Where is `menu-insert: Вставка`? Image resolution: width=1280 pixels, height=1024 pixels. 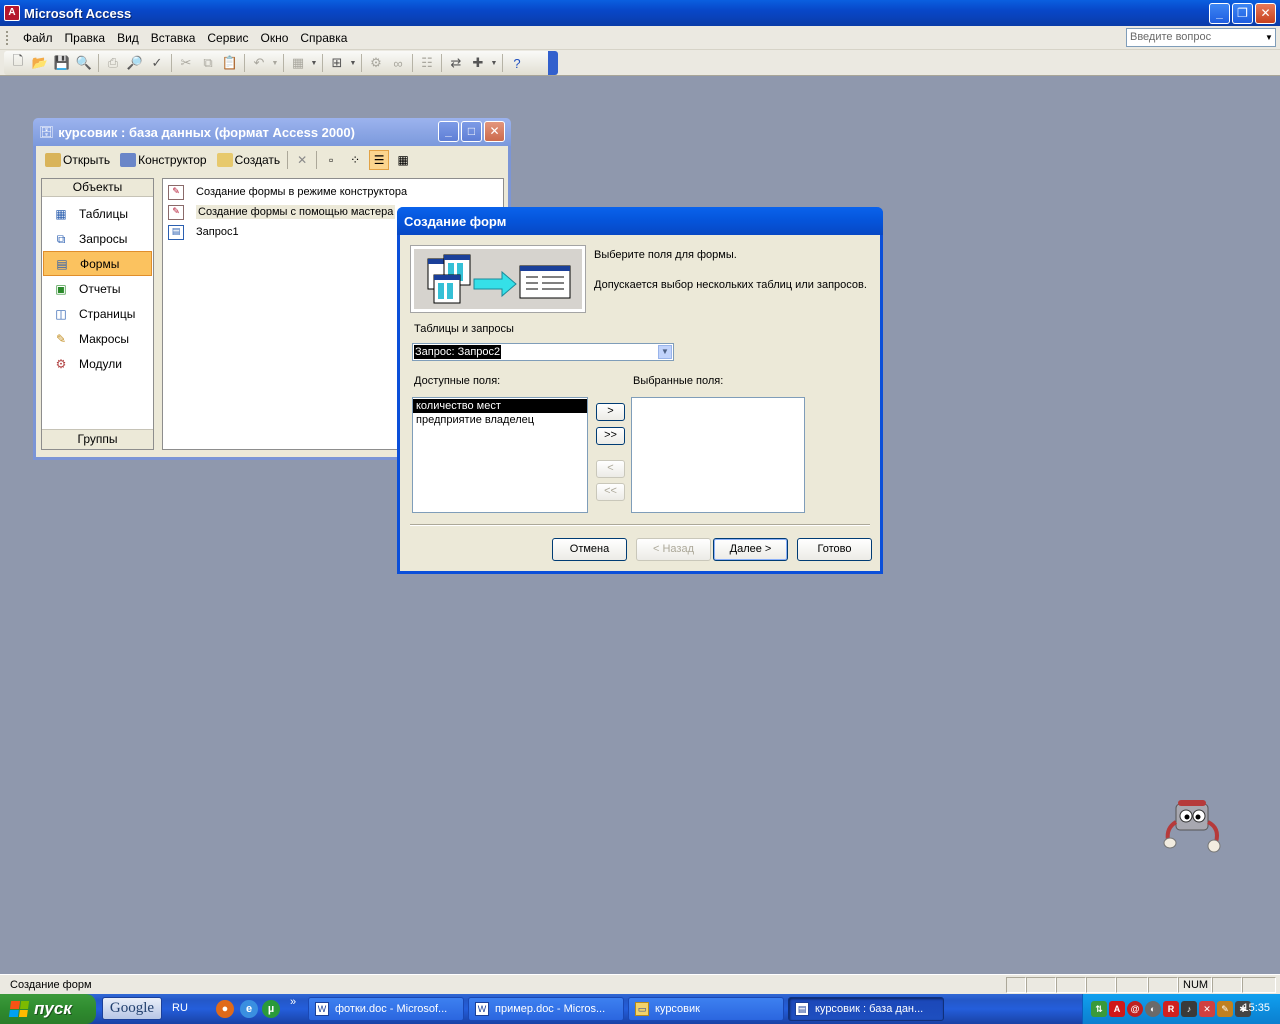
menu-insert: Вставка is located at coordinates (173, 38).